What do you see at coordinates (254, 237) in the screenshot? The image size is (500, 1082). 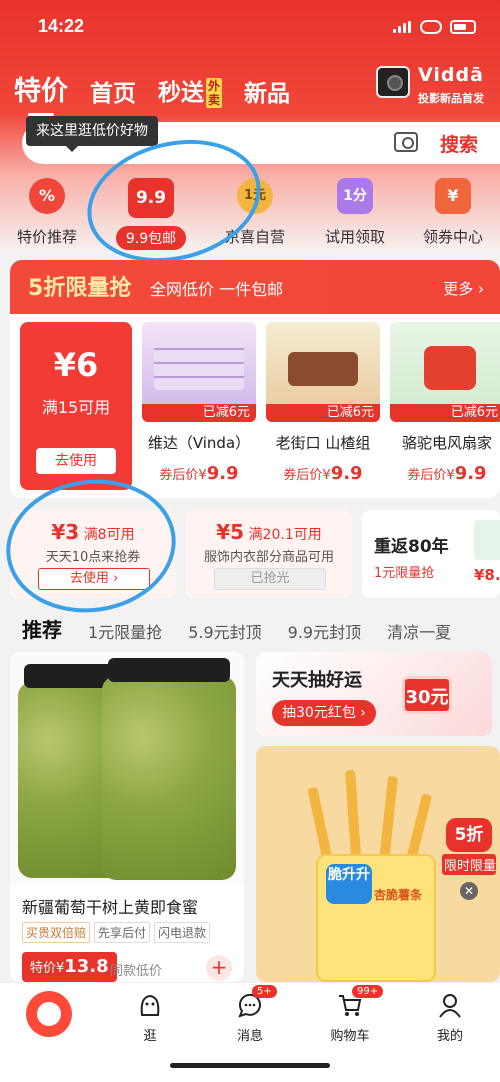 I see `category-label: 京喜自营` at bounding box center [254, 237].